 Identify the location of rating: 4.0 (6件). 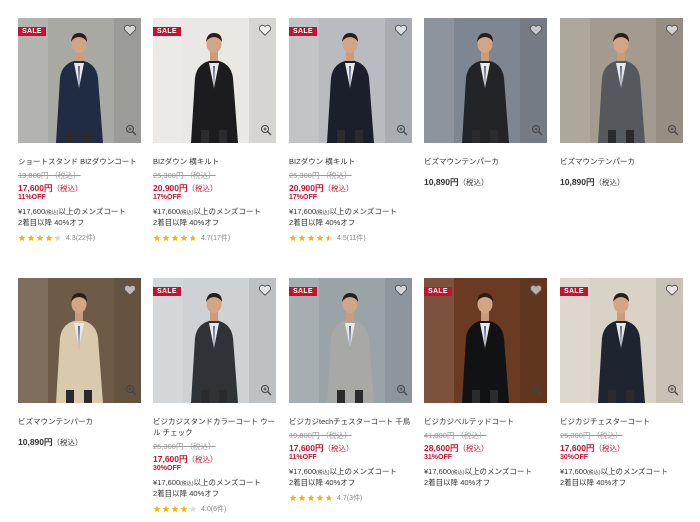
(214, 509).